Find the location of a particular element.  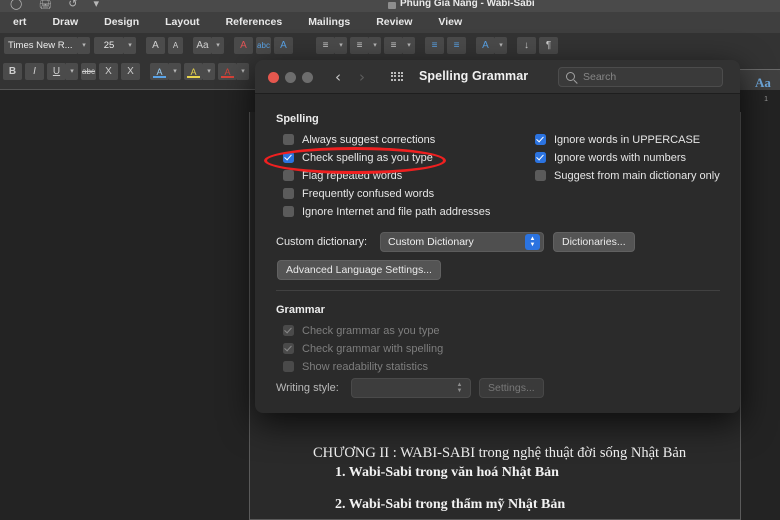

dialog-title: Spelling Grammar is located at coordinates (474, 76).